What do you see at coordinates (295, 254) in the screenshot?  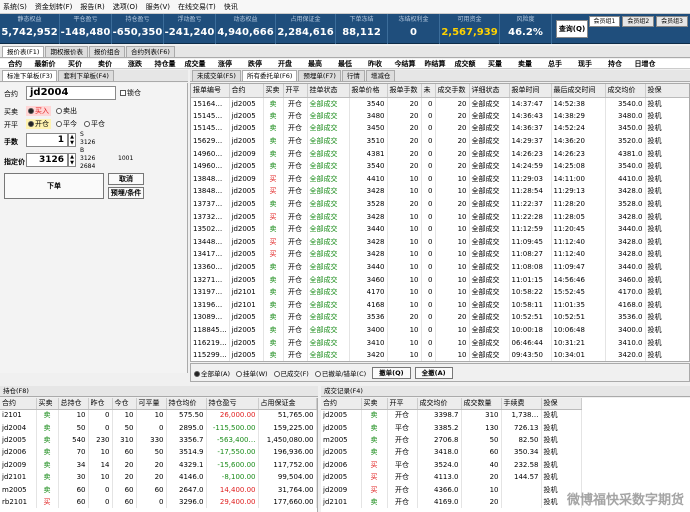 I see `table-cell: 开仓` at bounding box center [295, 254].